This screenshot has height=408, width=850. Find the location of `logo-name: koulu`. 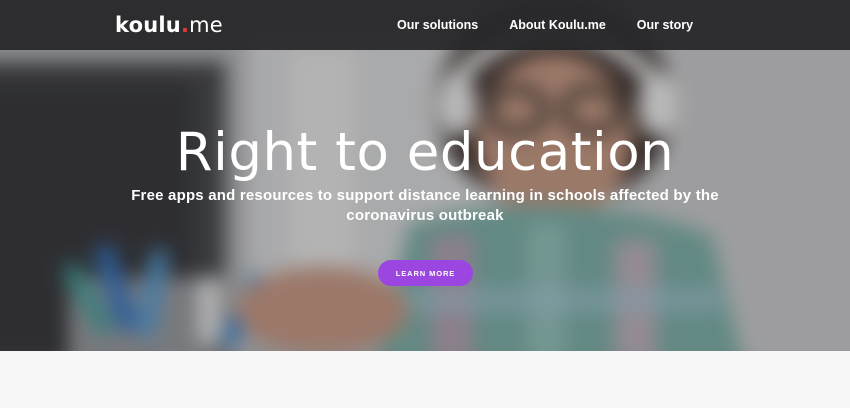

logo-name: koulu is located at coordinates (148, 25).